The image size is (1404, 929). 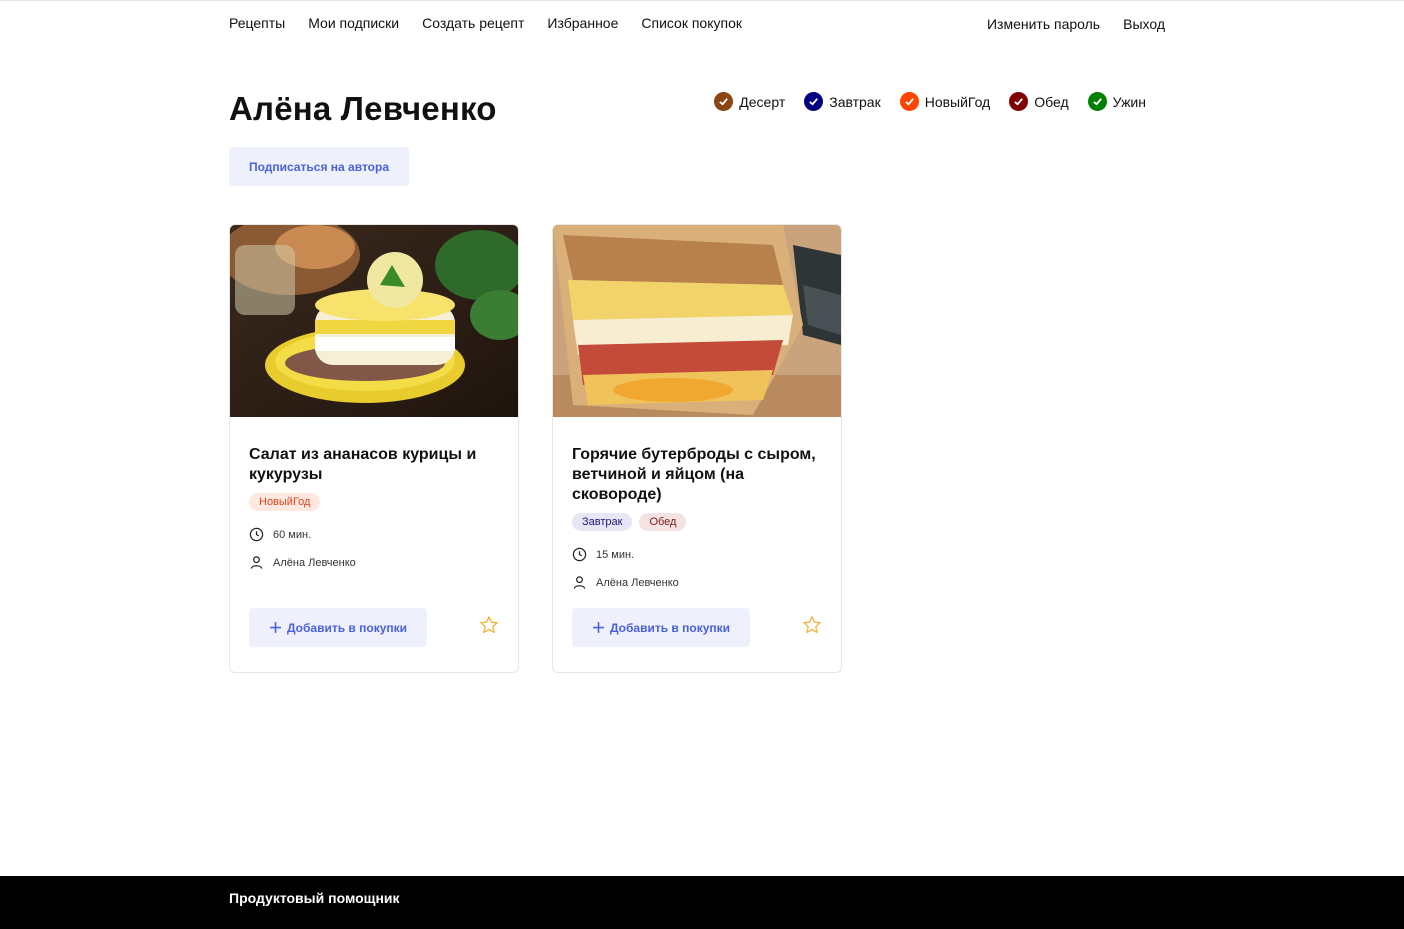 What do you see at coordinates (1129, 101) in the screenshot?
I see `tag-filter-label: Ужин` at bounding box center [1129, 101].